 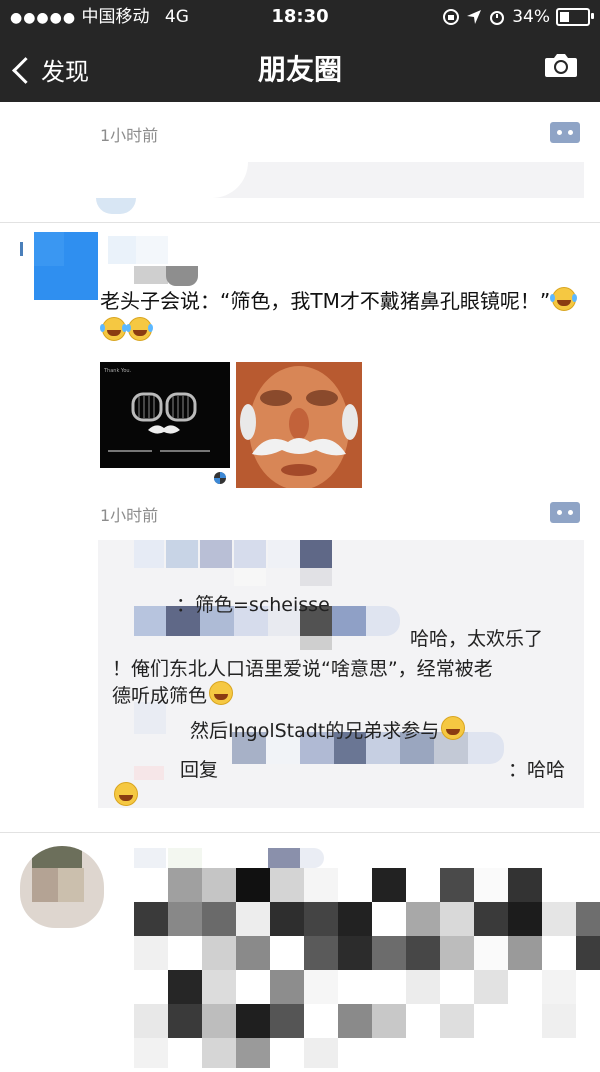 What do you see at coordinates (118, 371) in the screenshot?
I see `photo-caption: Thank You.` at bounding box center [118, 371].